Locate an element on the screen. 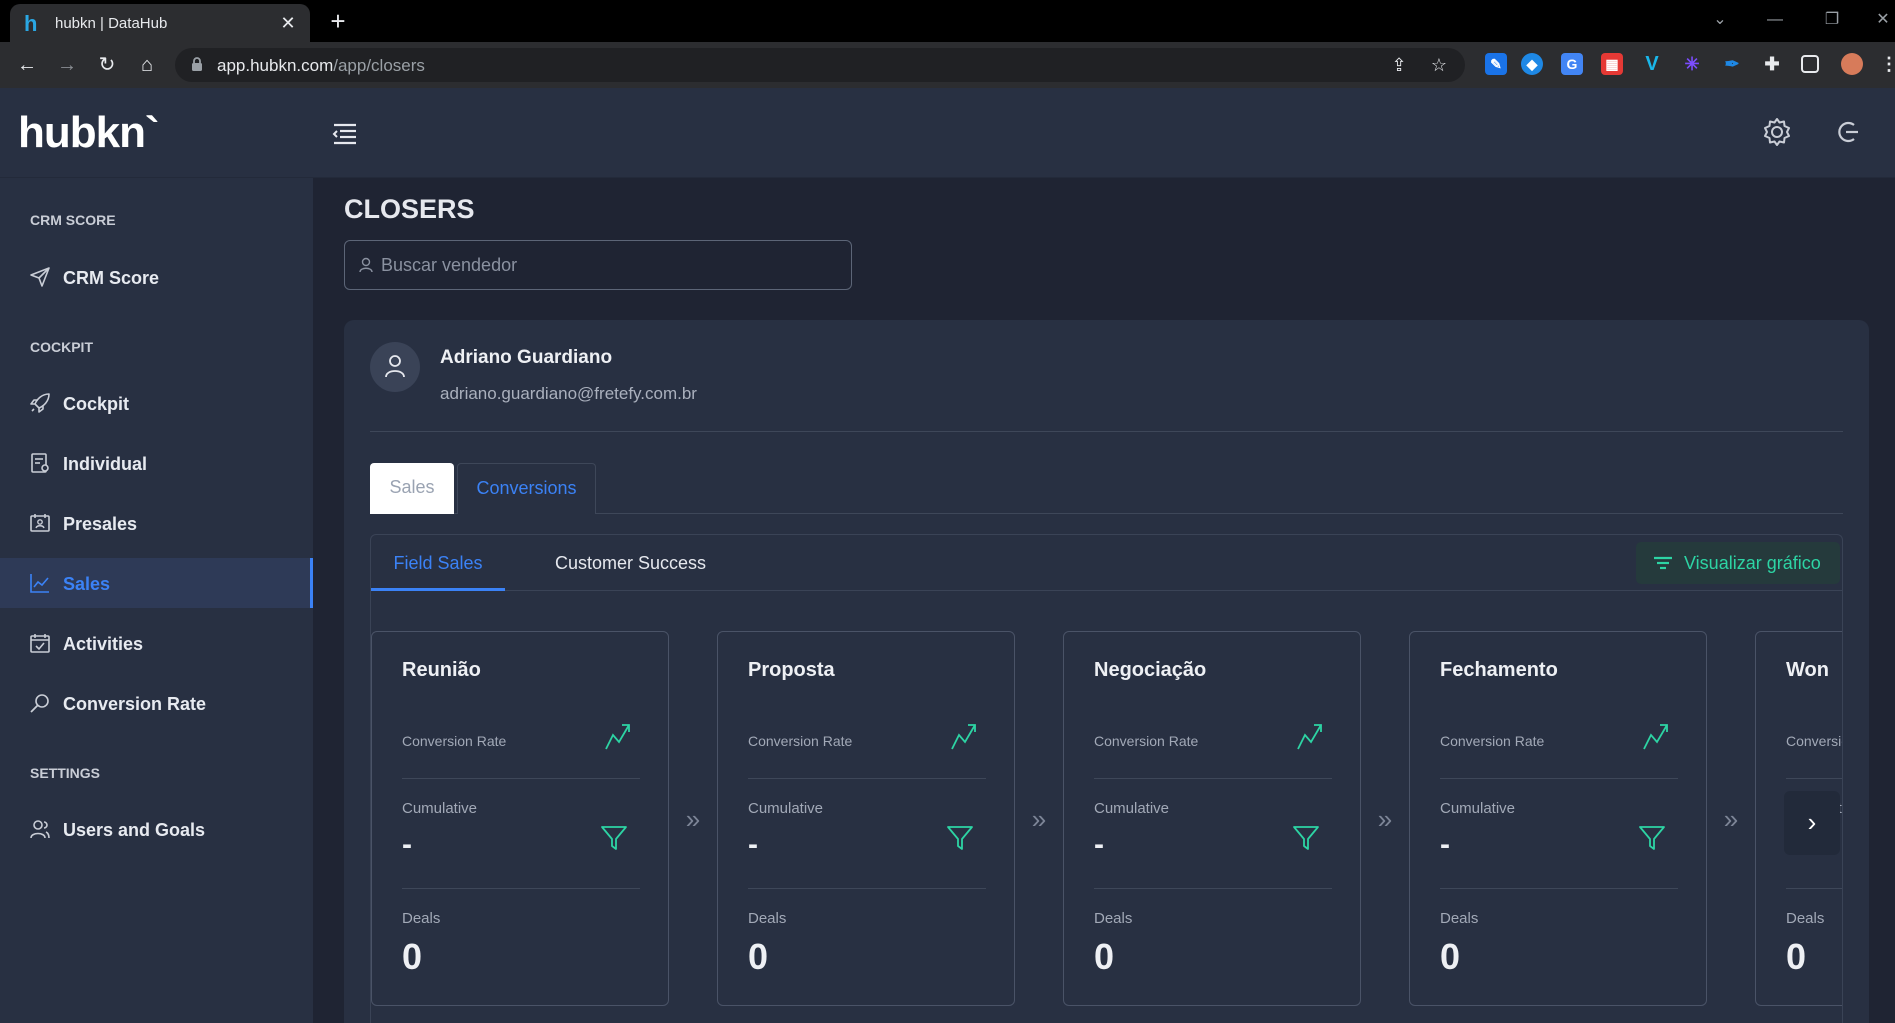  main-tabs: Sales Conversions is located at coordinates (1106, 488).